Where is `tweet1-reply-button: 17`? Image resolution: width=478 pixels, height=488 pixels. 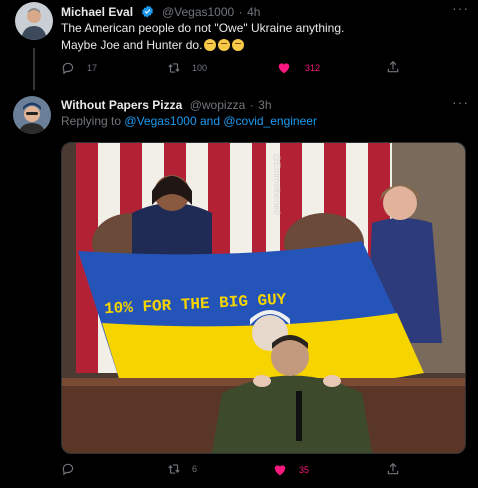 tweet1-reply-button: 17 is located at coordinates (79, 68).